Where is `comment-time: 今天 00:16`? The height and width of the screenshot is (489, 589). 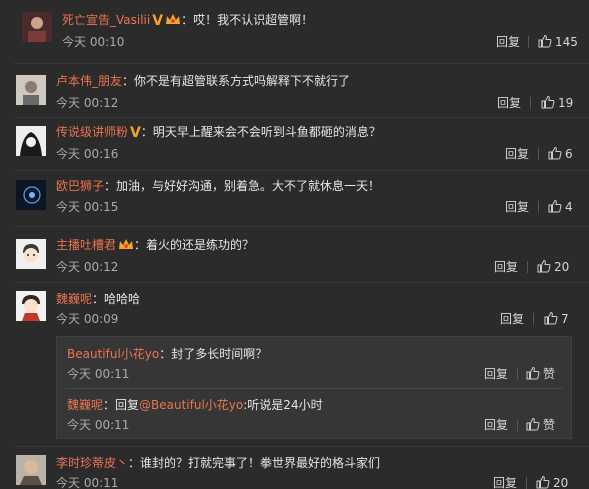
comment-time: 今天 00:16 is located at coordinates (87, 154).